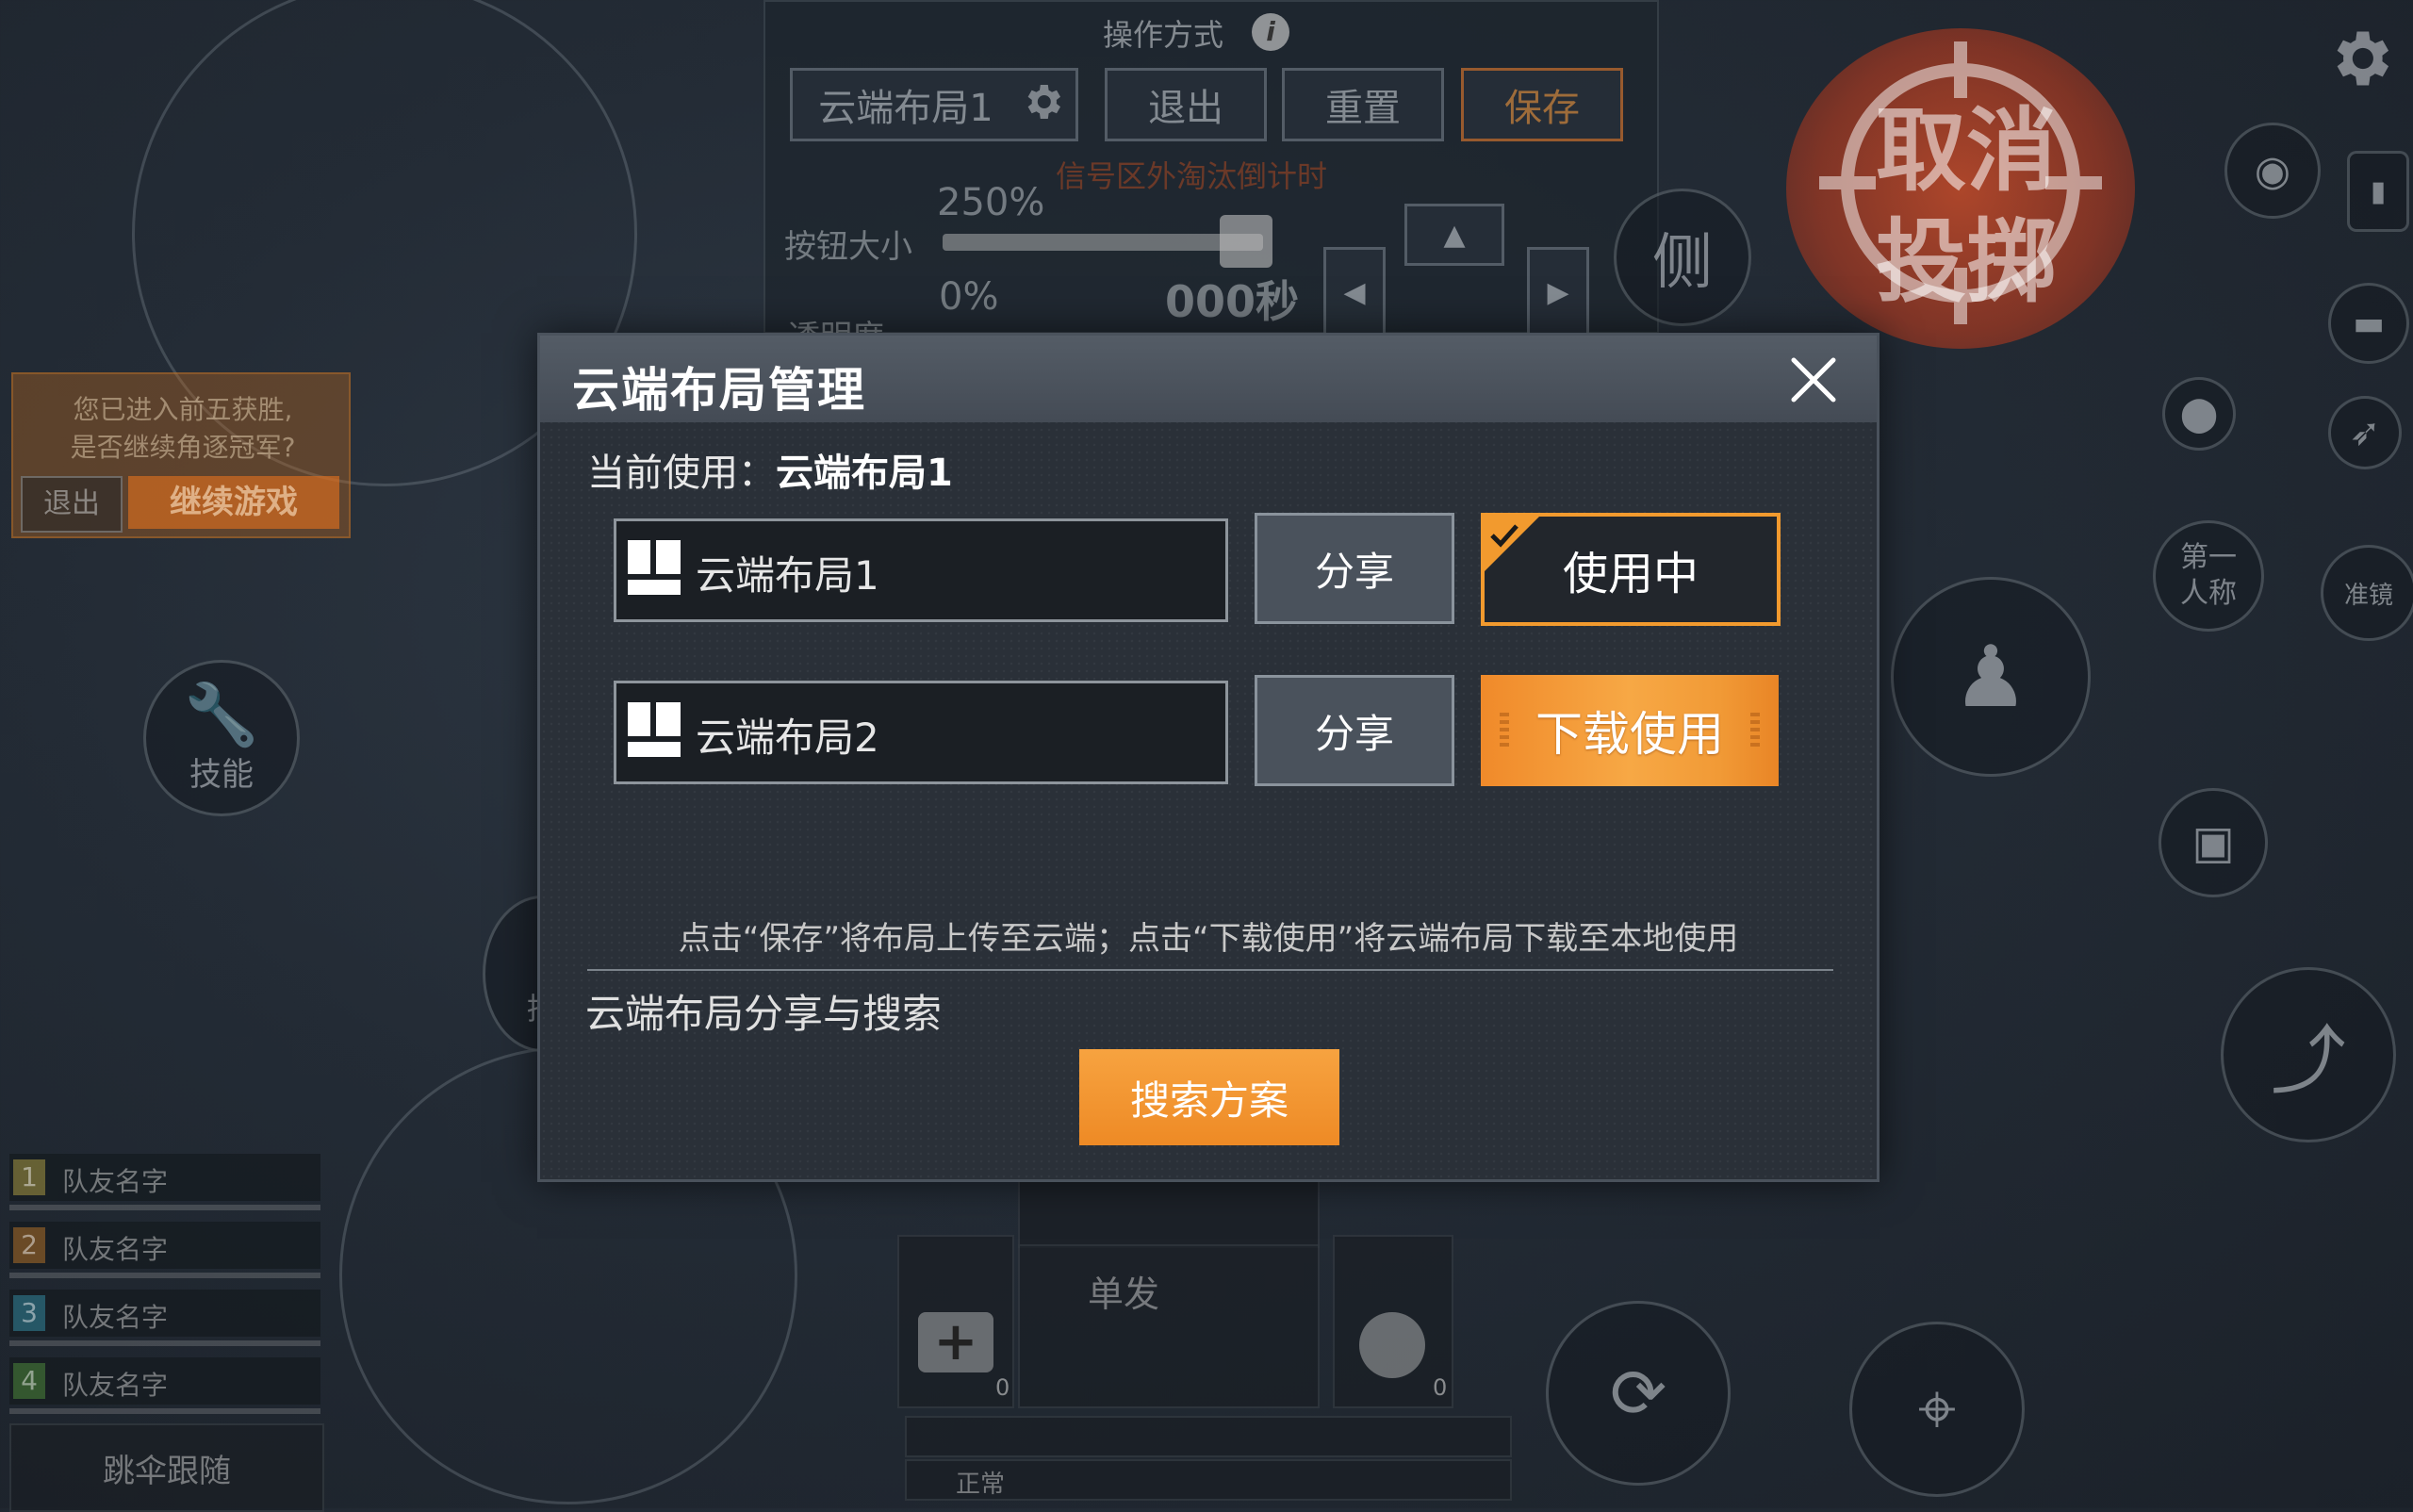 The image size is (2413, 1512). I want to click on team-num-2: 2, so click(29, 1245).